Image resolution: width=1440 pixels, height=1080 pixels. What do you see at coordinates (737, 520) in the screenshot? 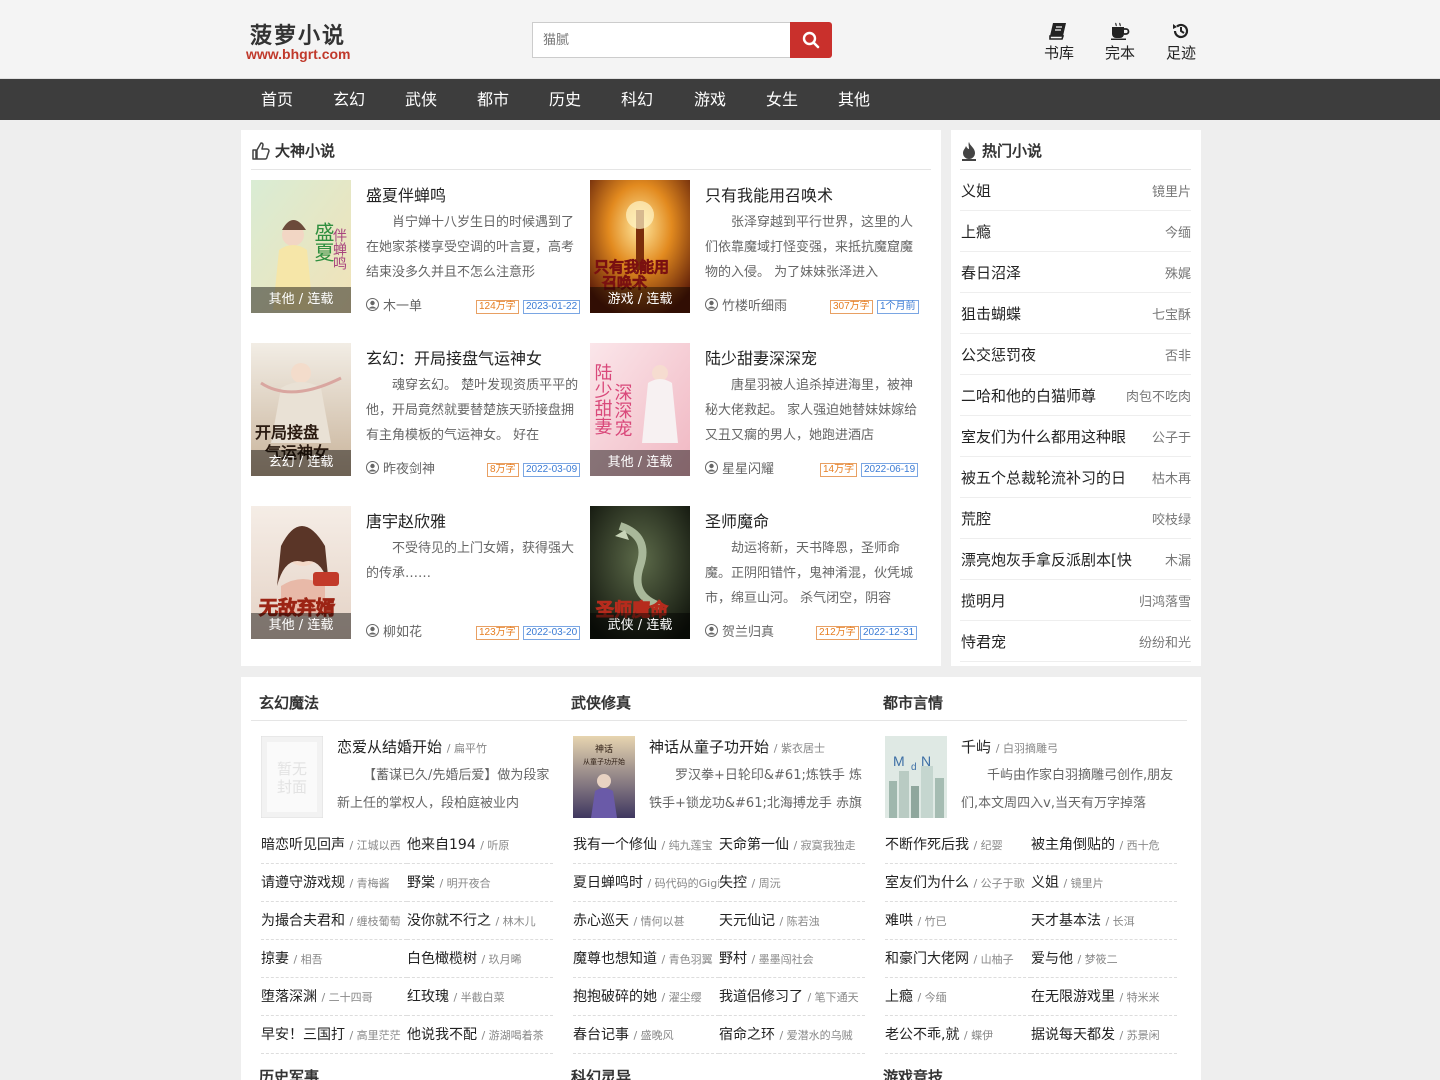
I see `book-title: 圣师魔命` at bounding box center [737, 520].